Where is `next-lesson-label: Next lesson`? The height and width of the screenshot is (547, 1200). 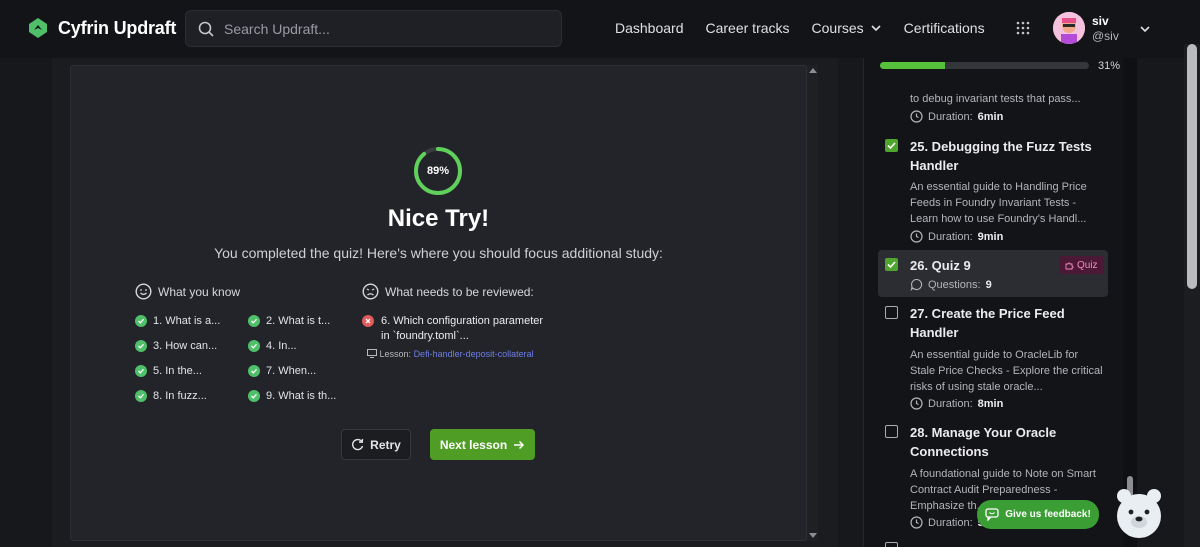 next-lesson-label: Next lesson is located at coordinates (473, 444).